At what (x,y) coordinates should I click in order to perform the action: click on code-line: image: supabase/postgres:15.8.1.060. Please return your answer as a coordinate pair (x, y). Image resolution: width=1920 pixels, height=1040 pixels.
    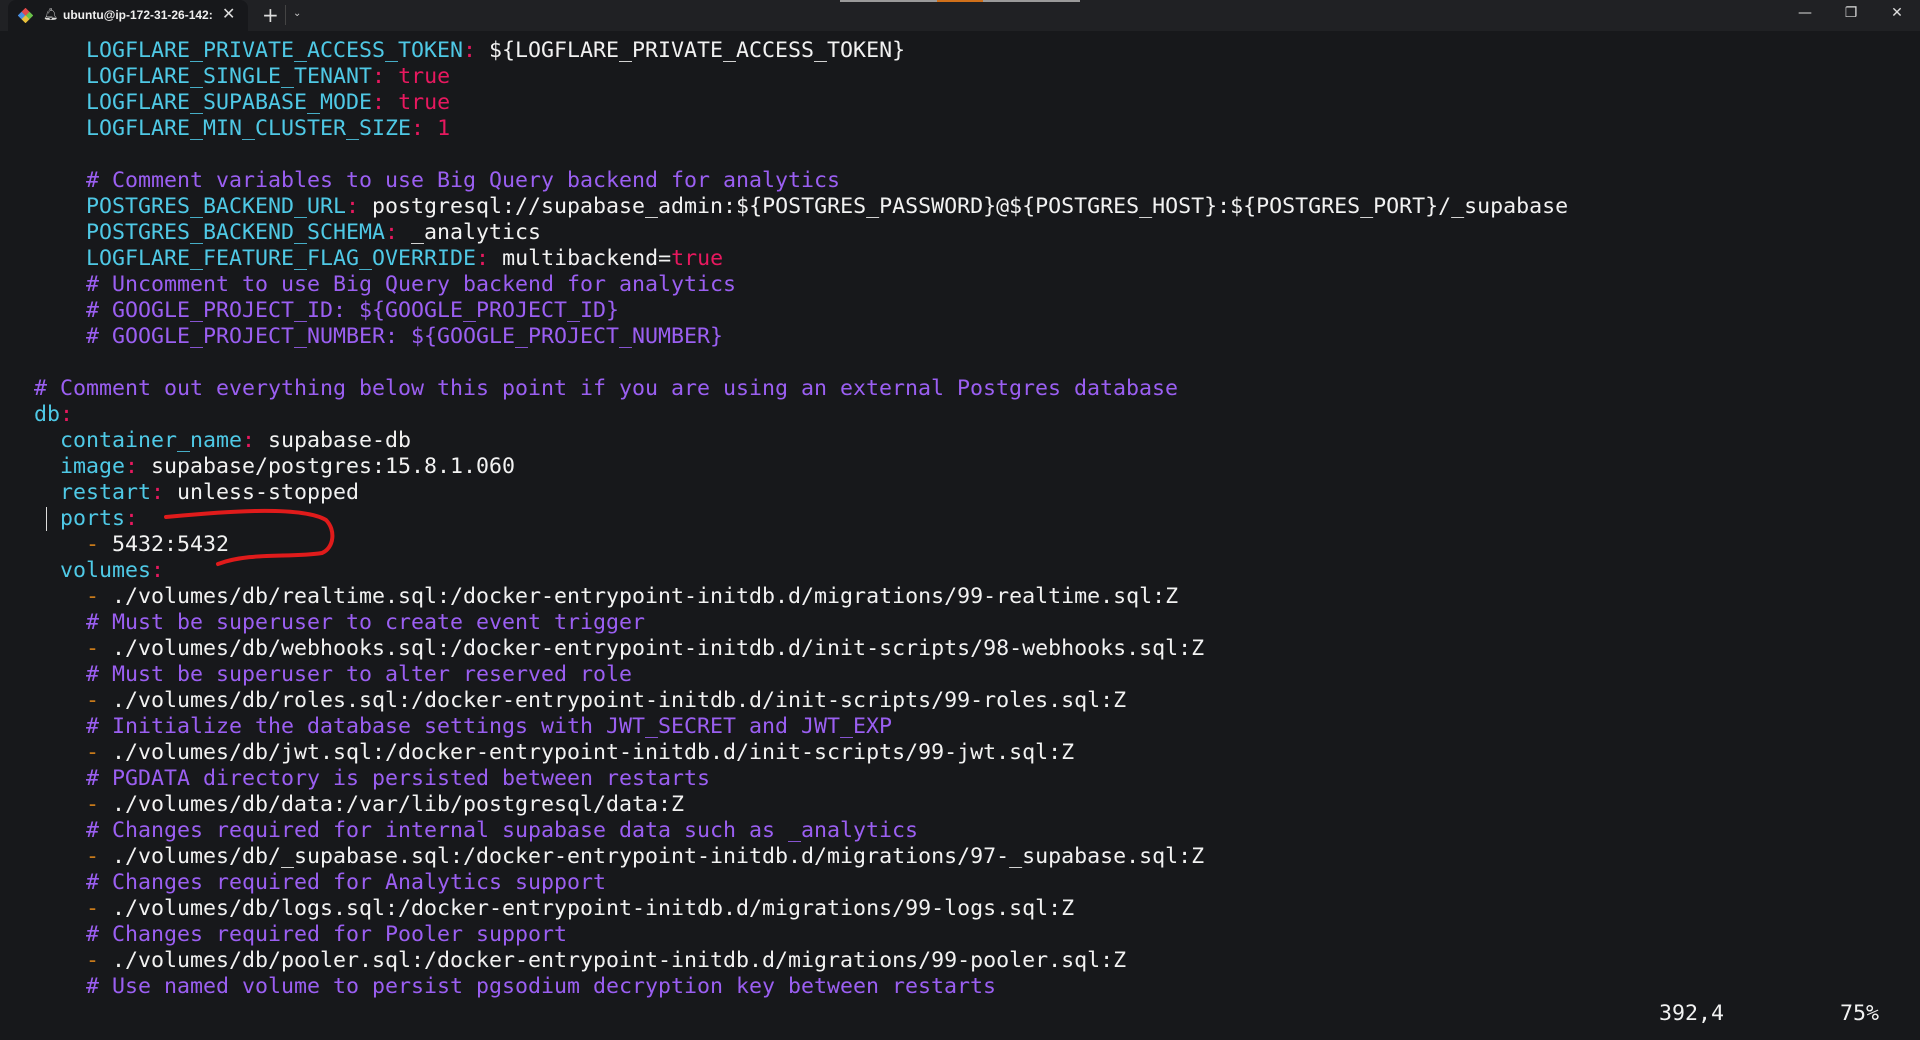
    Looking at the image, I should click on (977, 467).